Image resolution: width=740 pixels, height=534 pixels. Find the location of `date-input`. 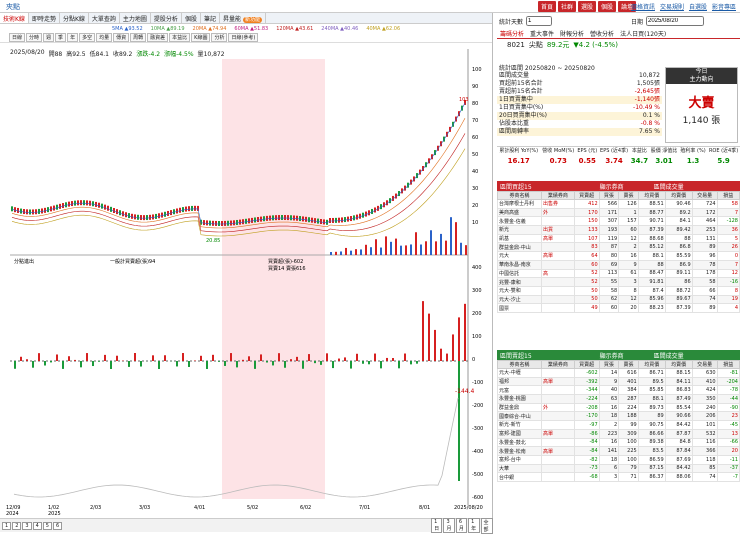

date-input is located at coordinates (675, 21).